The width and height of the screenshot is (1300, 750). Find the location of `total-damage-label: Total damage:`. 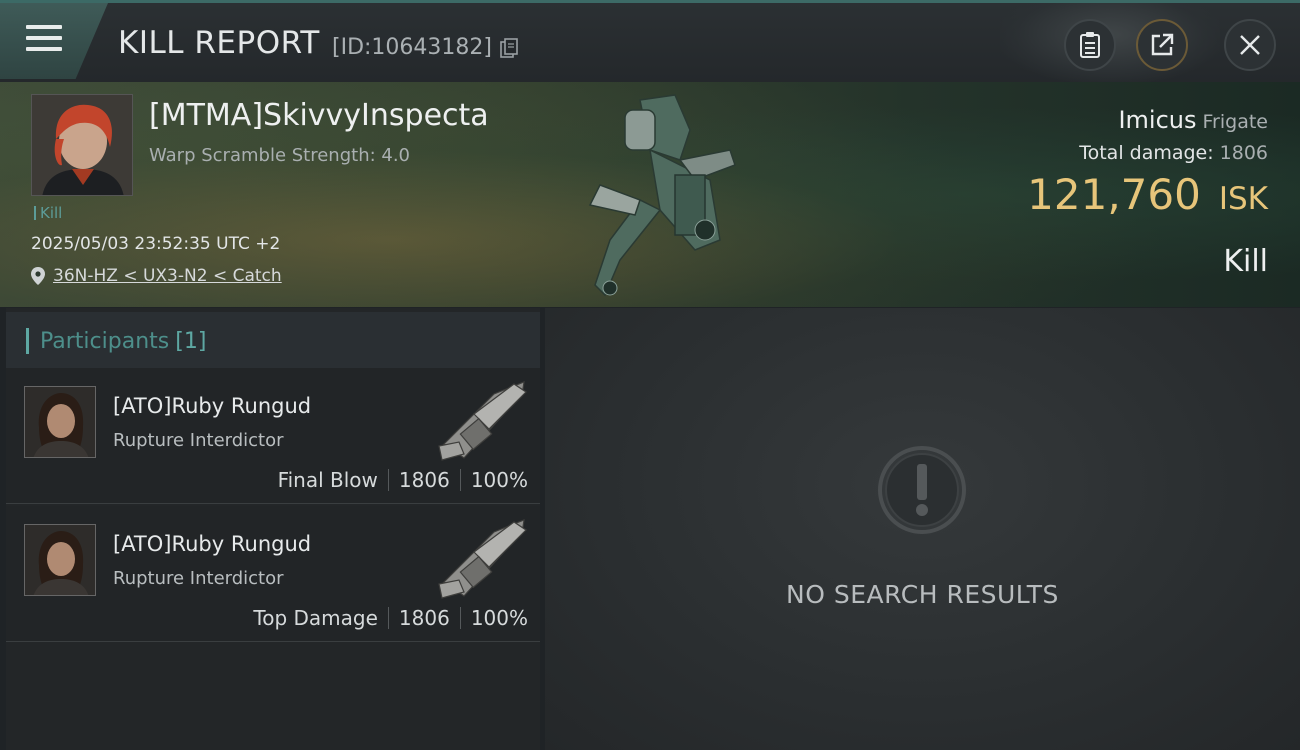

total-damage-label: Total damage: is located at coordinates (1146, 153).